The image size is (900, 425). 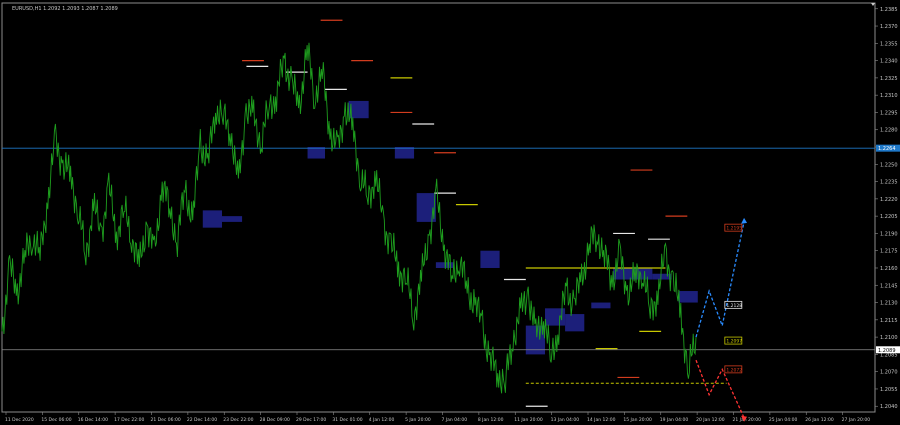 What do you see at coordinates (889, 200) in the screenshot?
I see `y-tick-label: 1.2220` at bounding box center [889, 200].